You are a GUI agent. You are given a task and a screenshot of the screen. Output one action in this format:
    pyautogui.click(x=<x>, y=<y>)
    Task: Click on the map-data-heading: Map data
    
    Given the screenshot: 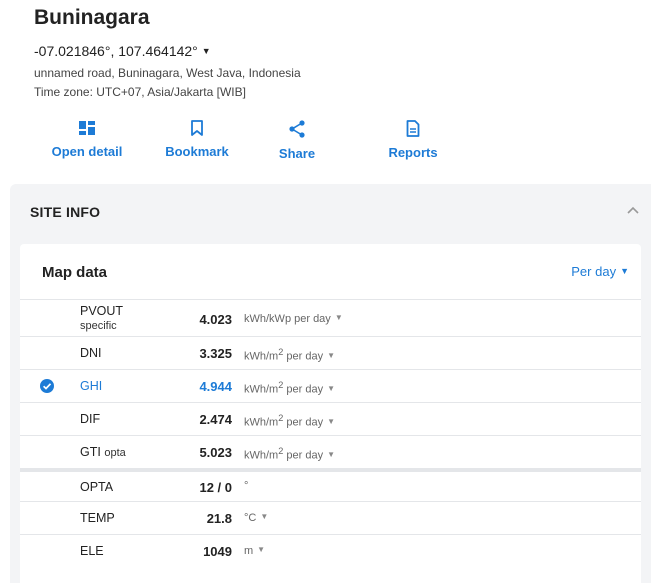 What is the action you would take?
    pyautogui.click(x=75, y=272)
    